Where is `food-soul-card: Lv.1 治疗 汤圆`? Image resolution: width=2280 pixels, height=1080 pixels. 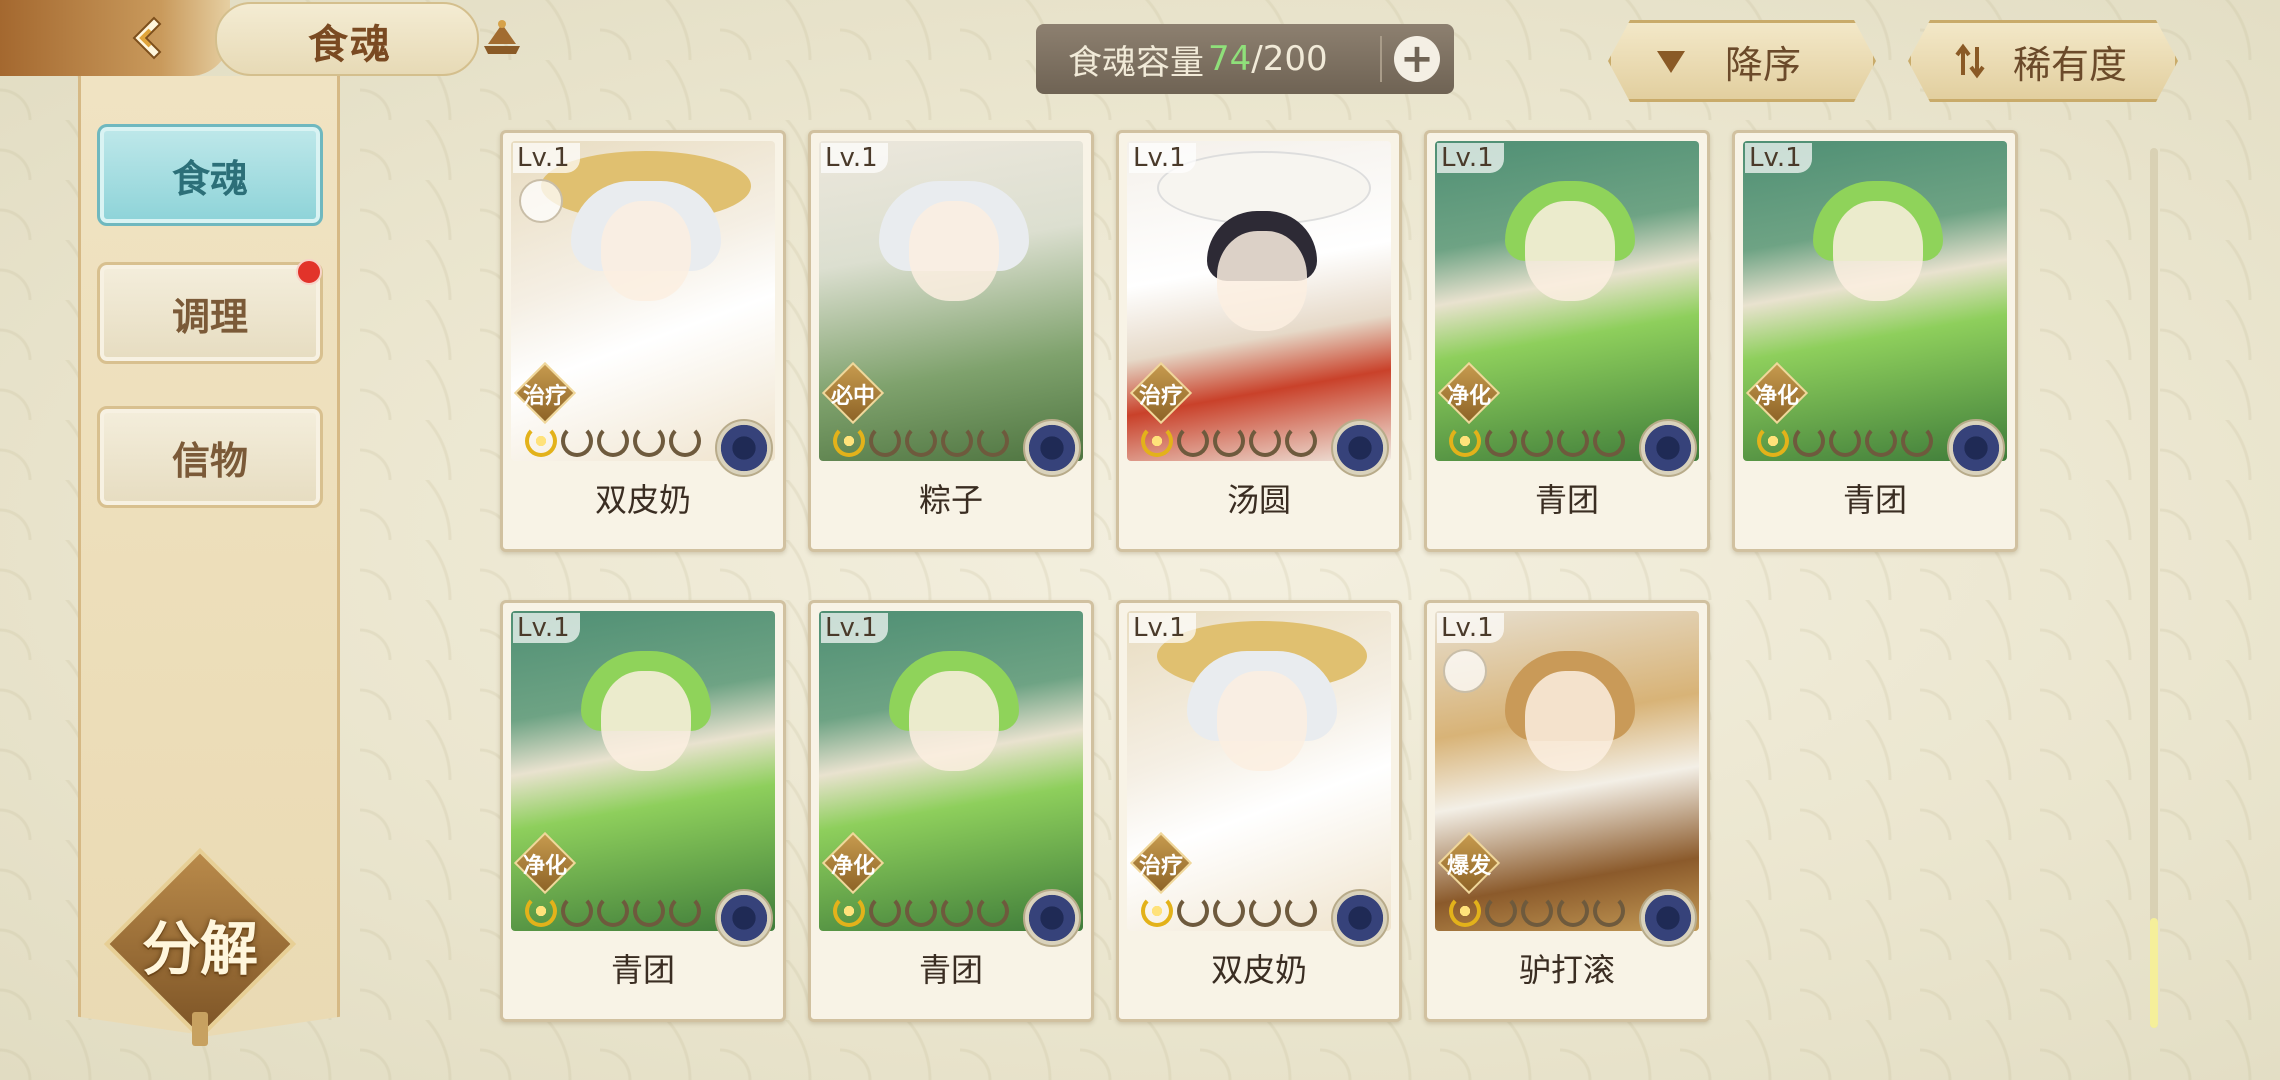
food-soul-card: Lv.1 治疗 汤圆 is located at coordinates (1259, 341).